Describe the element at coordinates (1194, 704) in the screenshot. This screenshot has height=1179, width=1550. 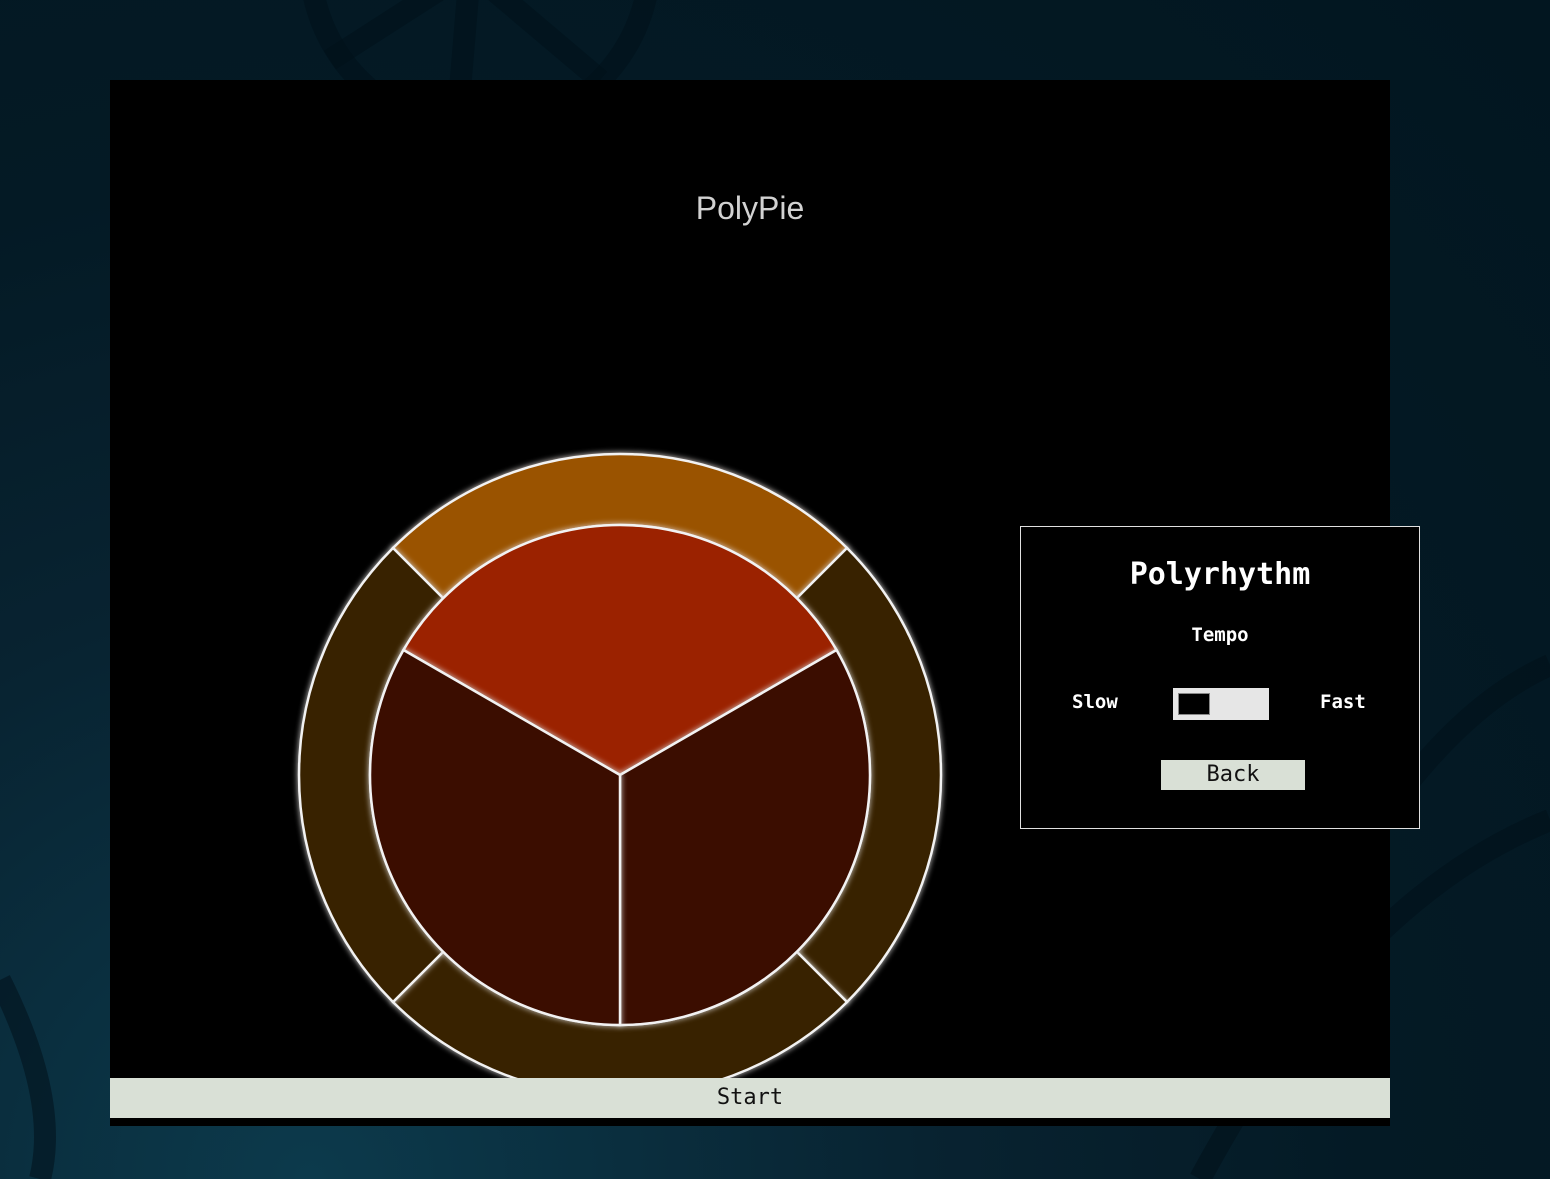
I see `tempo-slider-thumb` at that location.